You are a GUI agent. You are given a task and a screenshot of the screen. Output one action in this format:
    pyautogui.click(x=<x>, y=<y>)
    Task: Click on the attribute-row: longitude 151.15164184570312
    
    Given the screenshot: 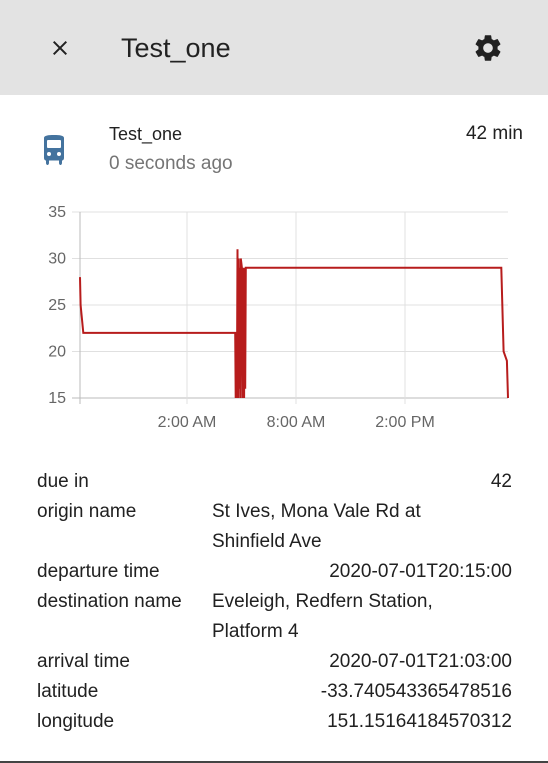 What is the action you would take?
    pyautogui.click(x=274, y=722)
    